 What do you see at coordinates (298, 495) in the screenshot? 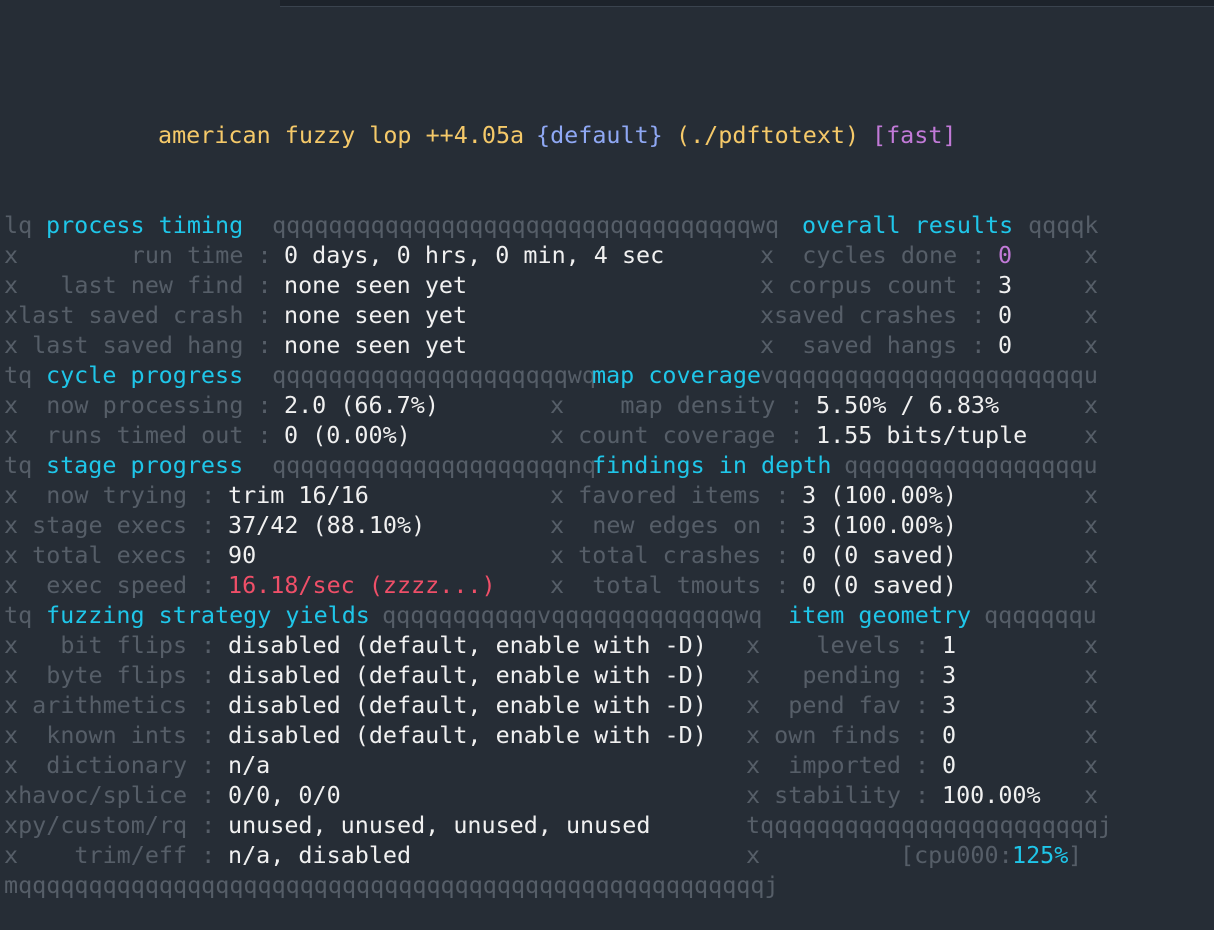
I see `stat-value: trim 16/16` at bounding box center [298, 495].